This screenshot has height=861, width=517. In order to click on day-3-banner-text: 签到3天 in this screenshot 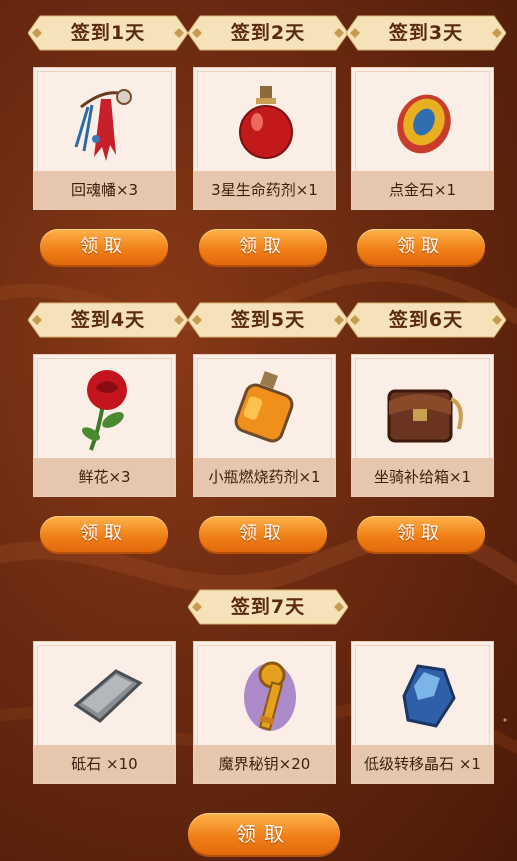, I will do `click(426, 33)`.